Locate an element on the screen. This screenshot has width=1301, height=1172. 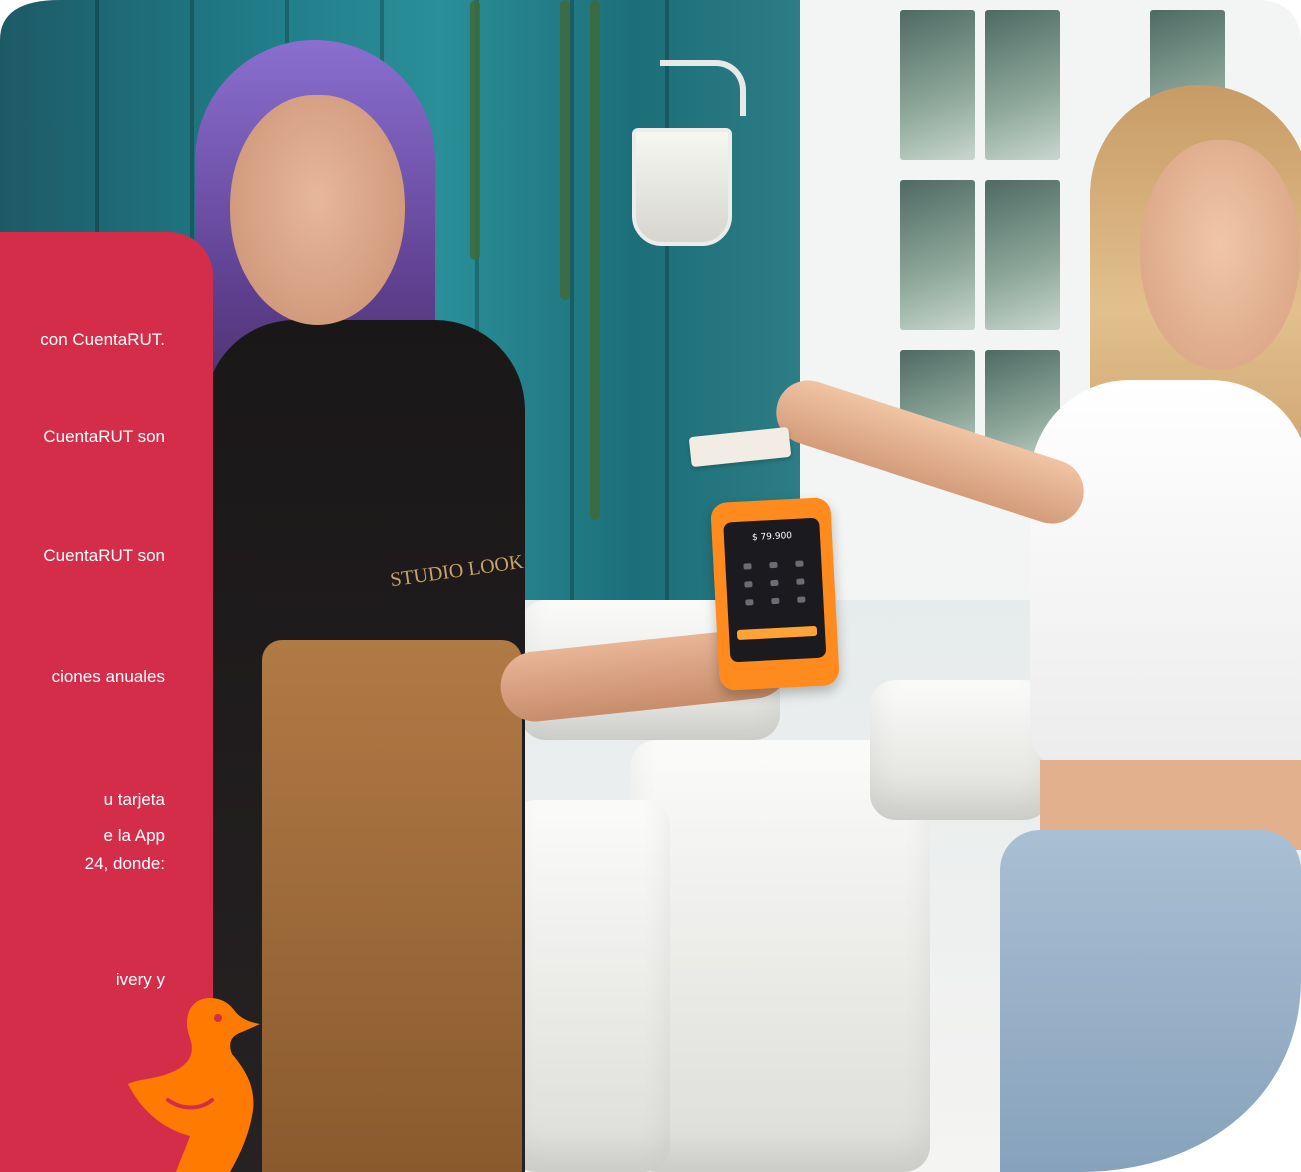
panel-line-2: CuentaRUT son is located at coordinates (104, 436).